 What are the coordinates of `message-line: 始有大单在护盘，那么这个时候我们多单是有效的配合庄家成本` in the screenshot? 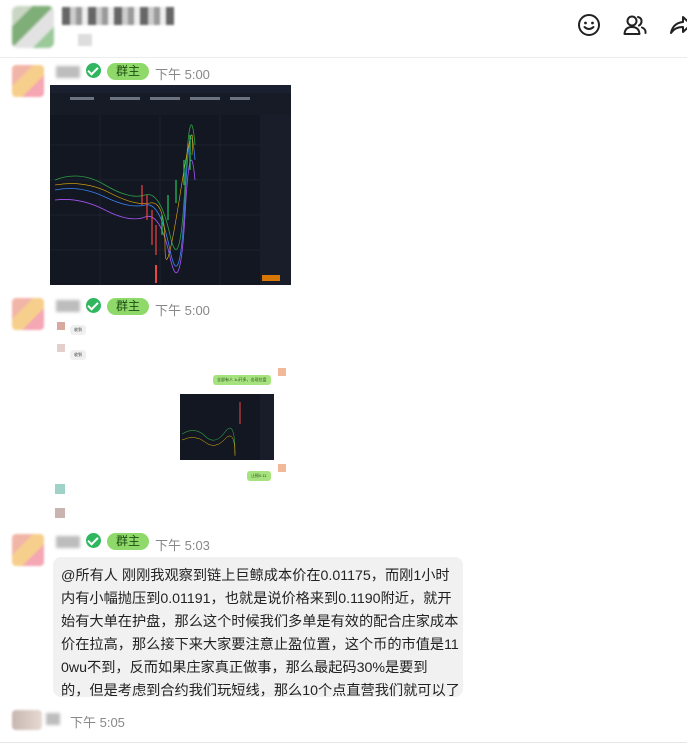 It's located at (260, 622).